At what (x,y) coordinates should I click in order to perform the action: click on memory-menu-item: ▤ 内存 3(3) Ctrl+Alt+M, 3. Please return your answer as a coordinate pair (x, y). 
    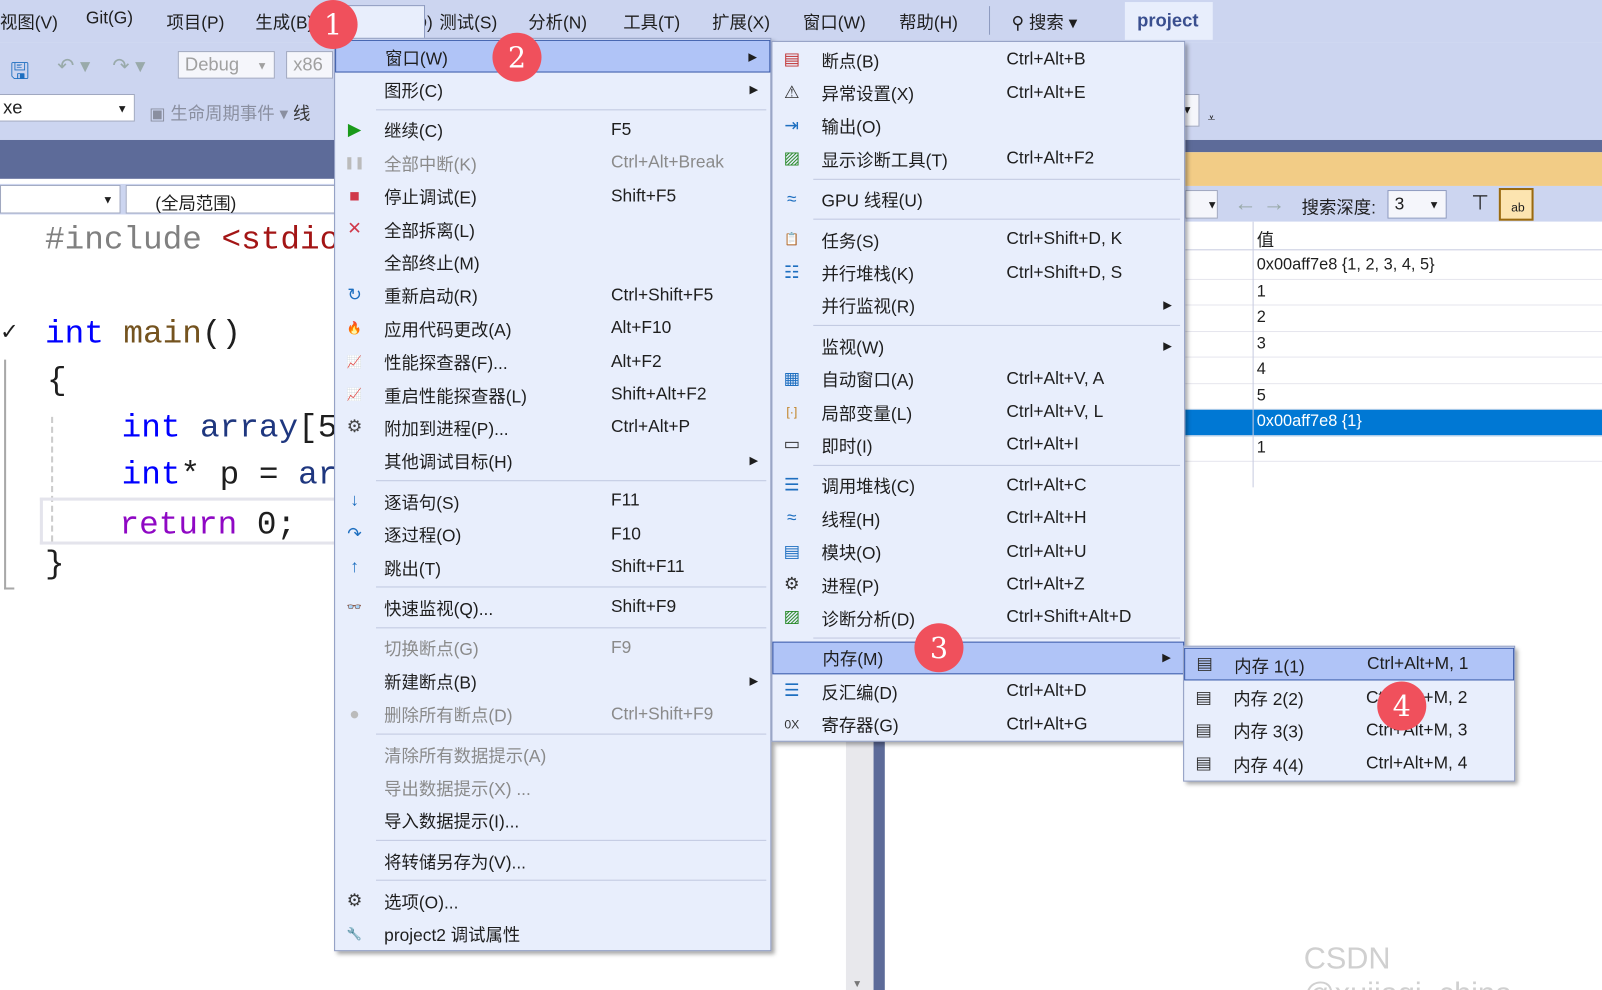
    Looking at the image, I should click on (1349, 730).